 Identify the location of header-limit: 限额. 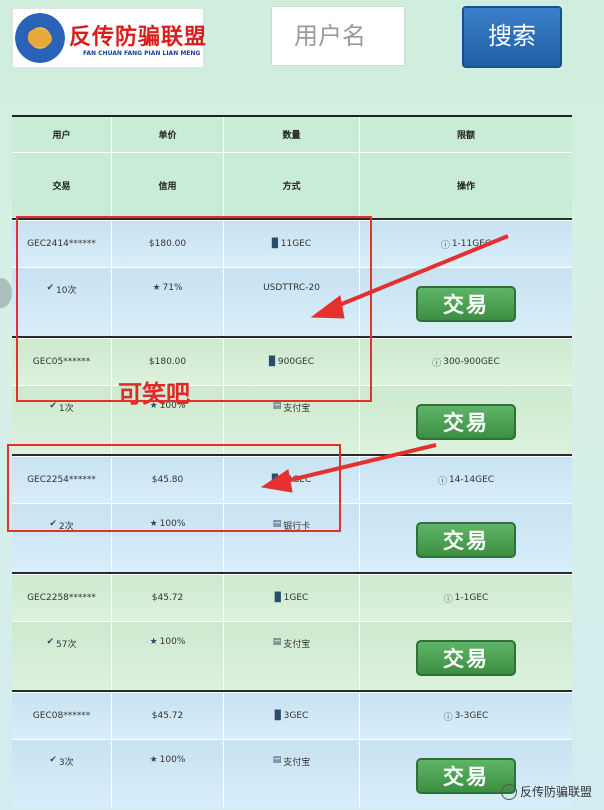
(465, 136).